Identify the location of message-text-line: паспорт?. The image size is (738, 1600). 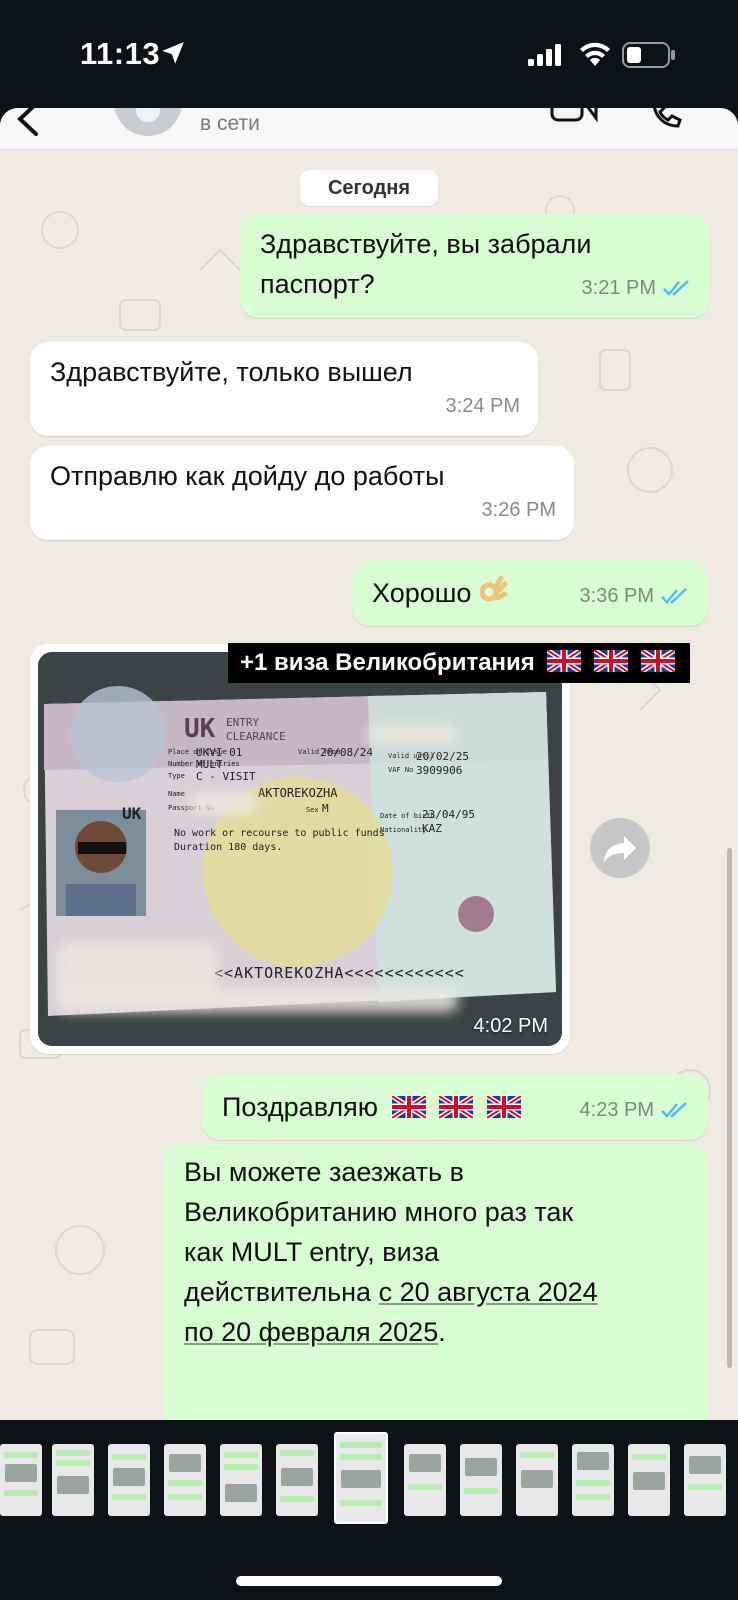
(317, 284).